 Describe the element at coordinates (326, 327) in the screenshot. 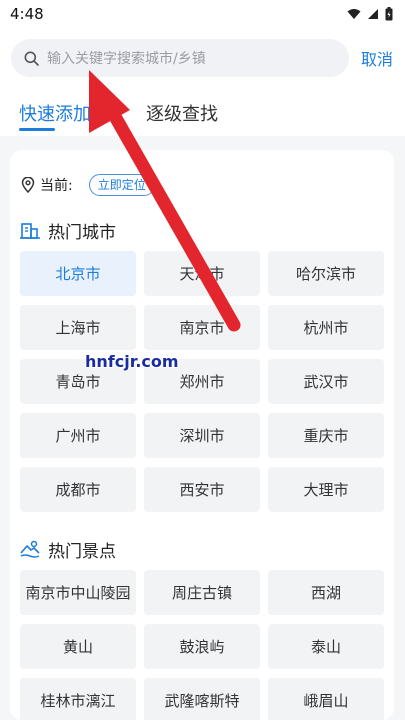

I see `city-item: 杭州市` at that location.